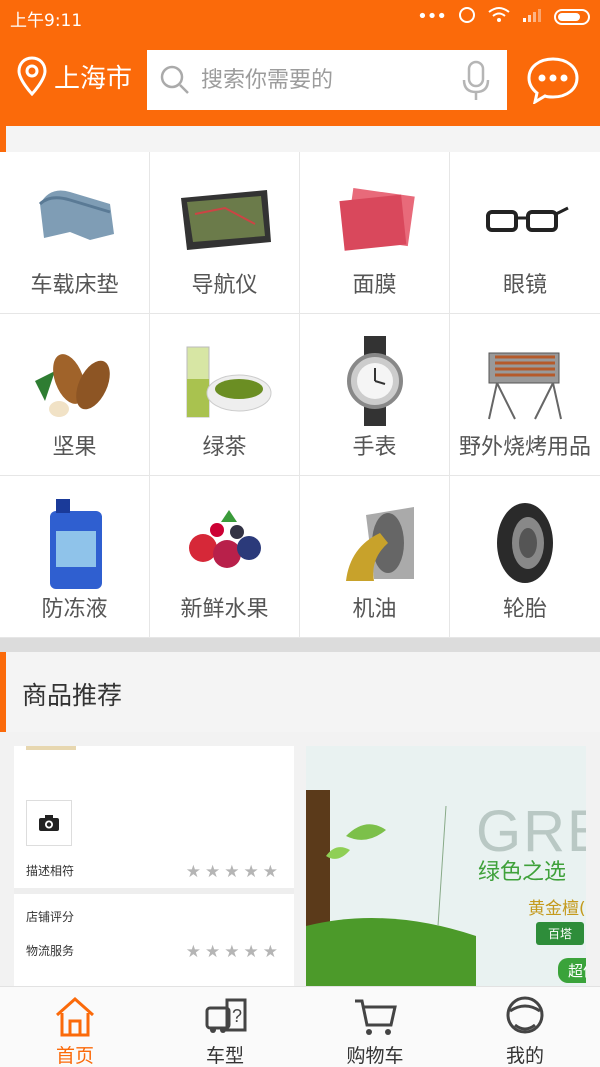 The image size is (600, 1067). Describe the element at coordinates (75, 219) in the screenshot. I see `car-mattress-image` at that location.